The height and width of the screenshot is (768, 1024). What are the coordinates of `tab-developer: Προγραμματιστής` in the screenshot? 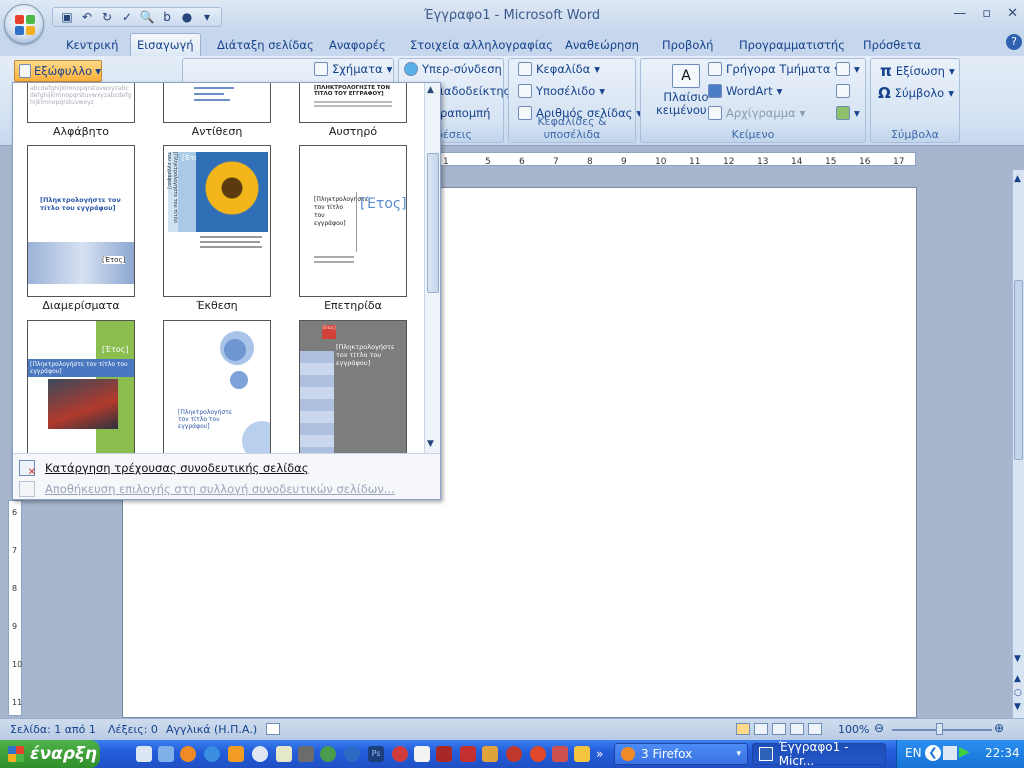 It's located at (792, 45).